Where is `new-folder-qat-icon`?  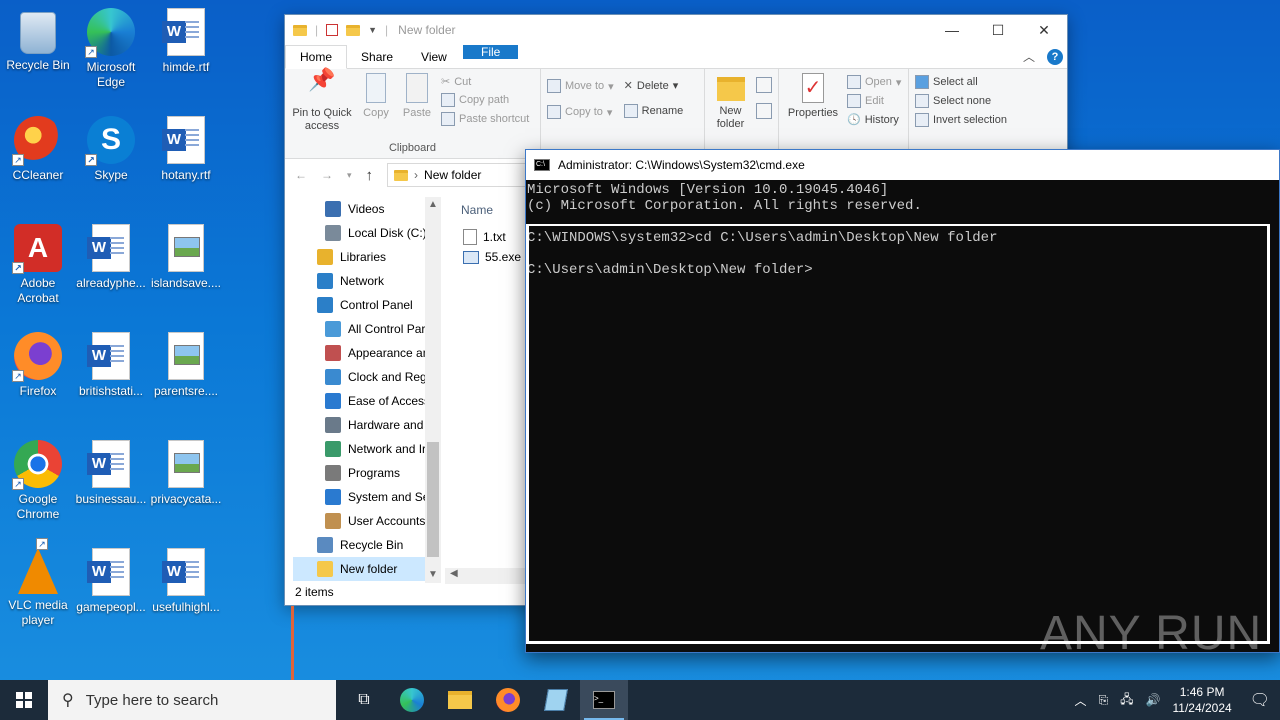
new-folder-qat-icon is located at coordinates (353, 30).